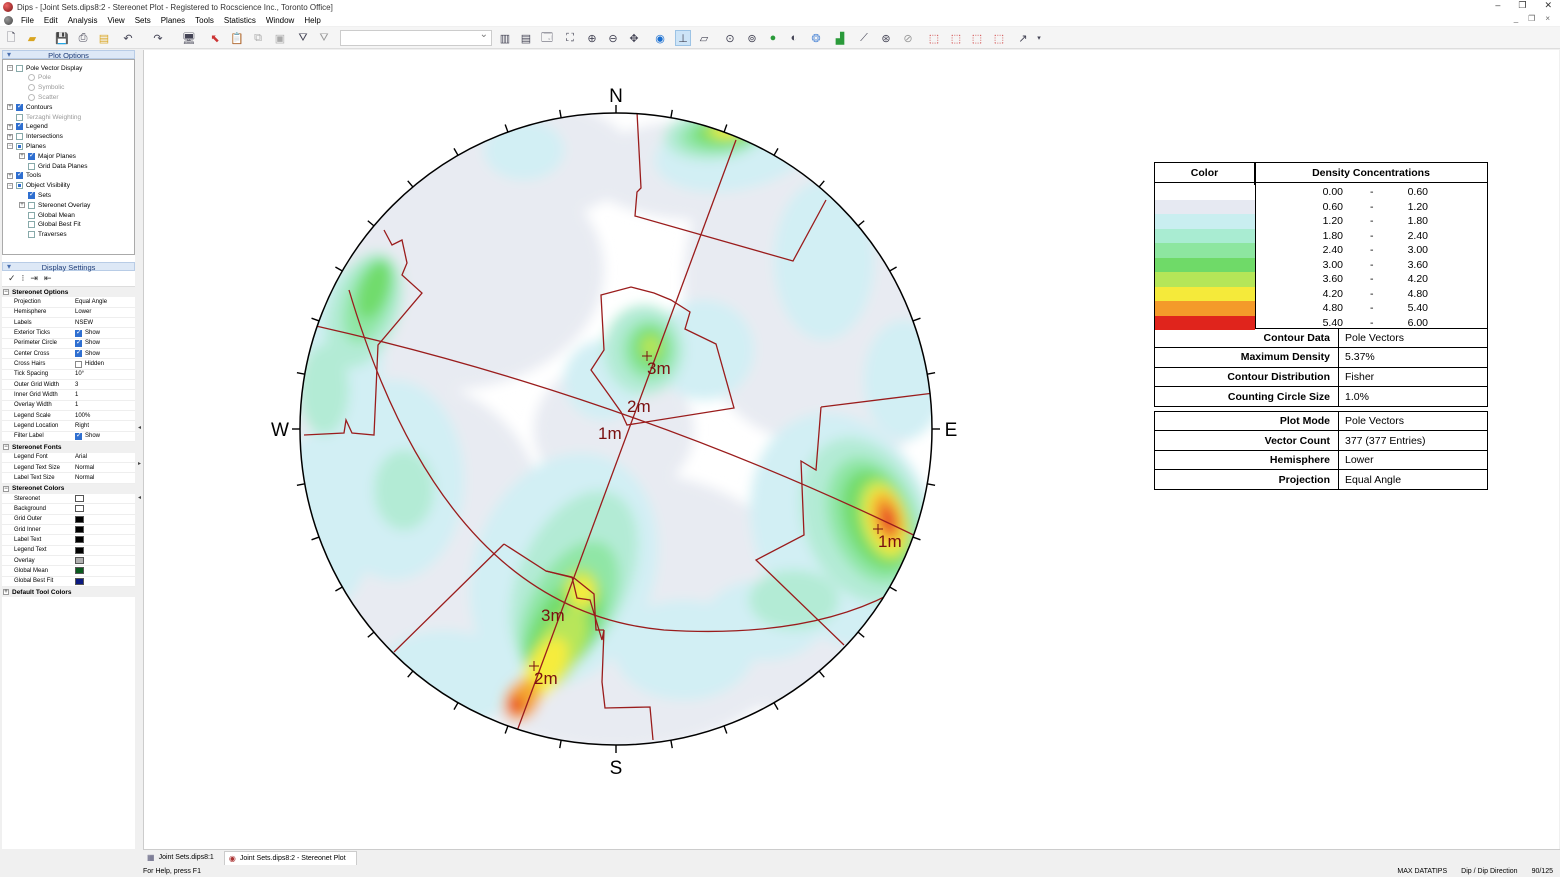 The width and height of the screenshot is (1560, 877). What do you see at coordinates (634, 38) in the screenshot?
I see `pan-icon: ✥` at bounding box center [634, 38].